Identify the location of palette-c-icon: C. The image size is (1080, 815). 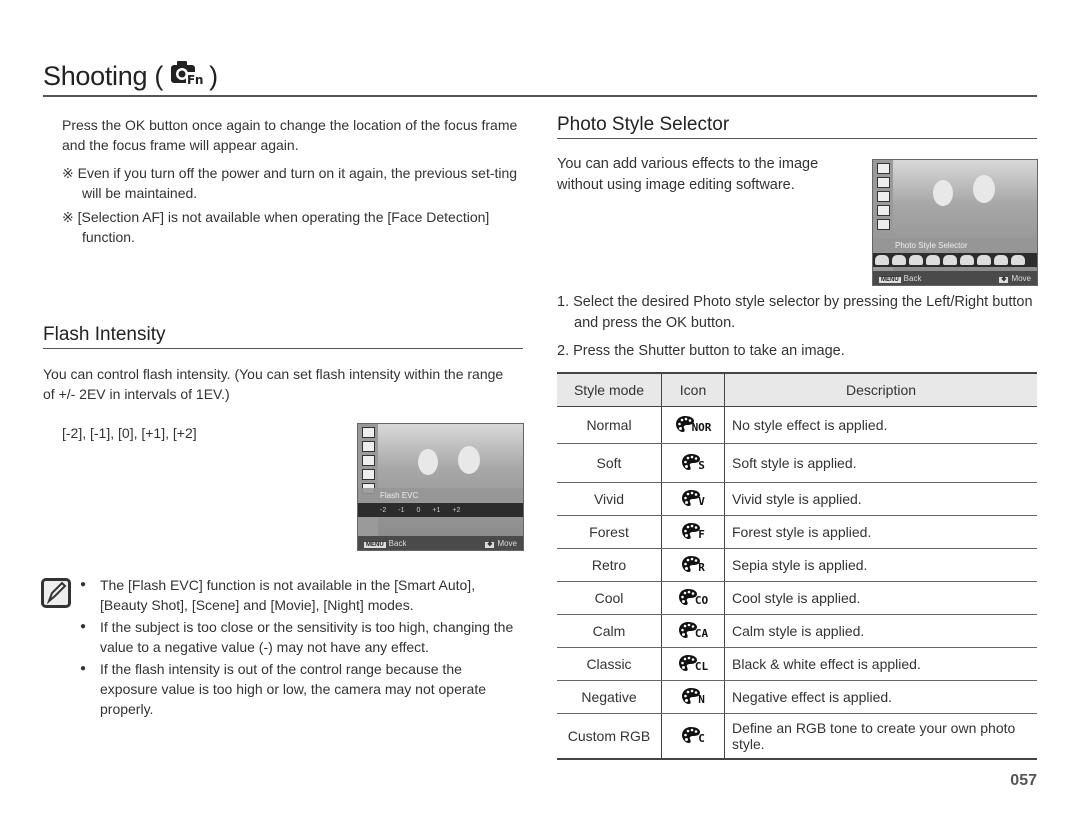
(693, 735).